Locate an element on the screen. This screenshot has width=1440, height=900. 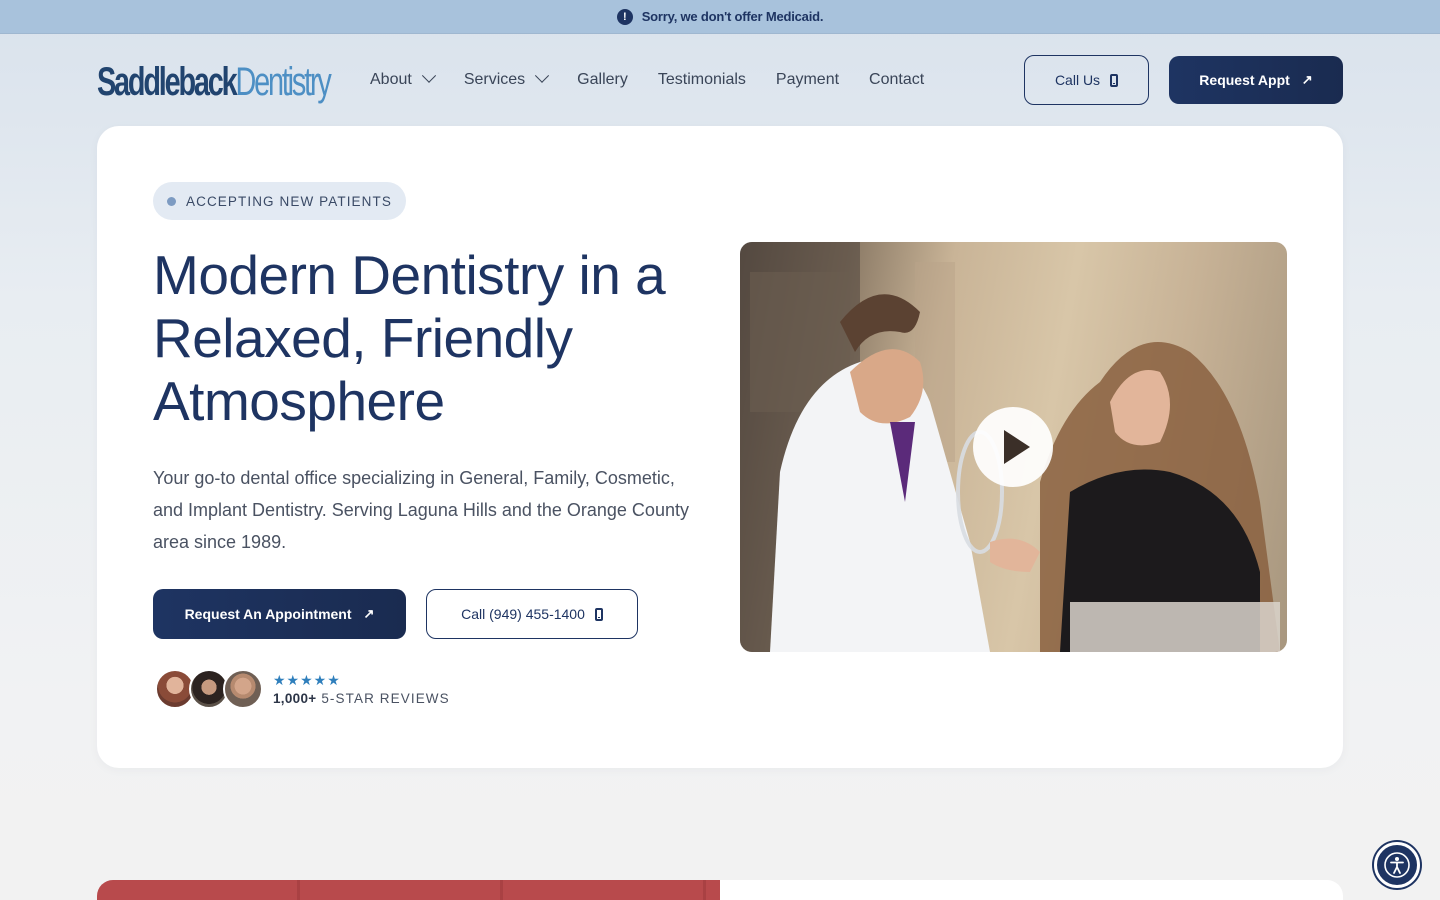
site-logo: Saddleback Dentistry is located at coordinates (214, 82).